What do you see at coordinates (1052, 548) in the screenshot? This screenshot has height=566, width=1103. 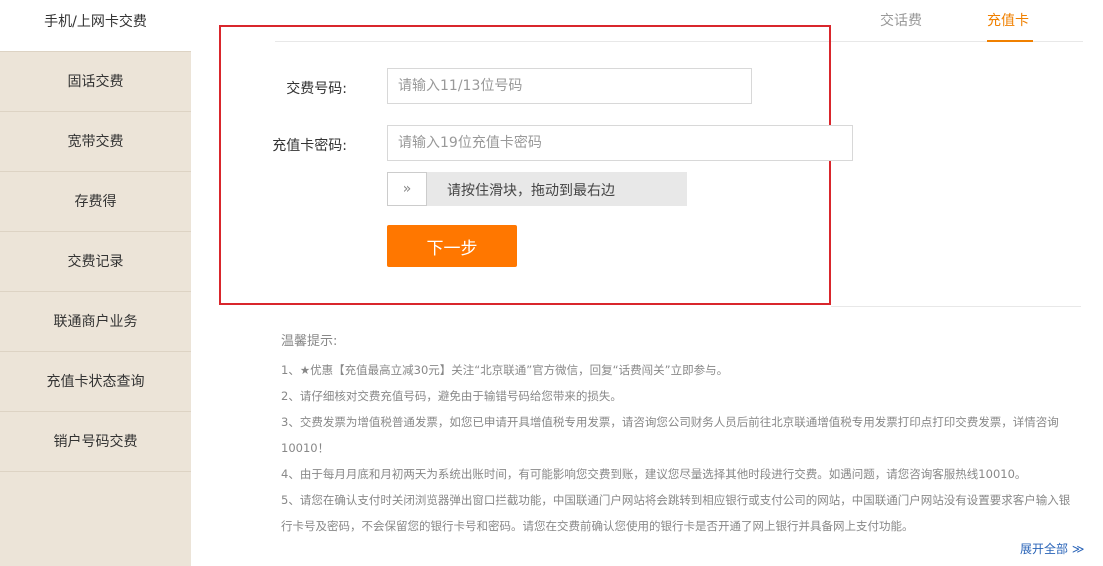 I see `expand-all-link: 展开全部 ≫` at bounding box center [1052, 548].